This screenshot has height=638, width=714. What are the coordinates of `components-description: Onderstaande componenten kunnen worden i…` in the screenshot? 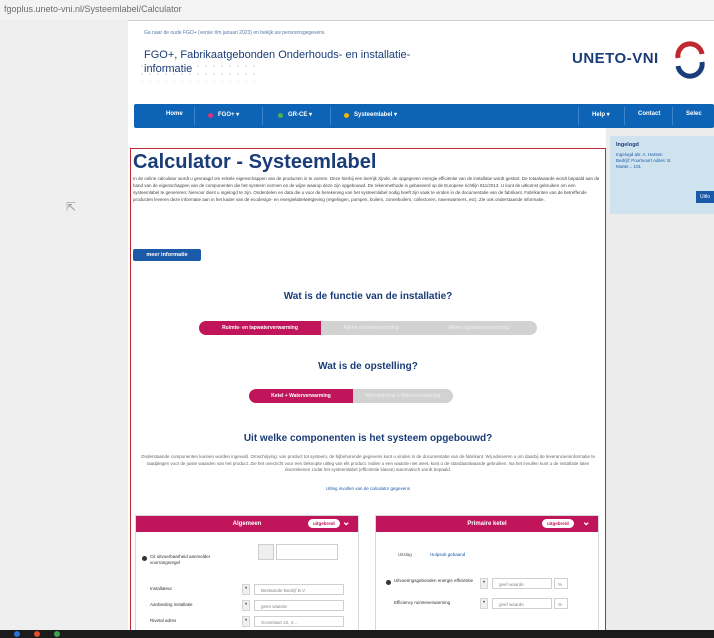 It's located at (368, 463).